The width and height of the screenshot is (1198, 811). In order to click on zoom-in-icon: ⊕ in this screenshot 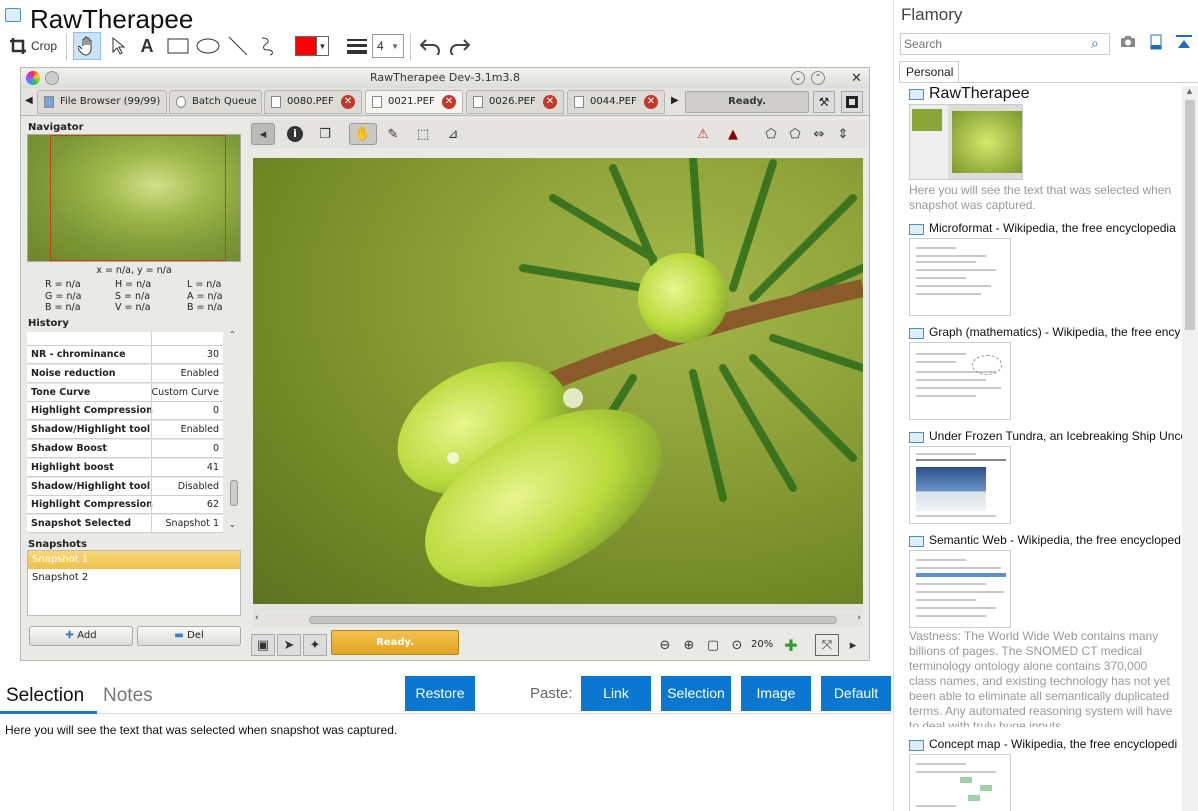, I will do `click(689, 645)`.